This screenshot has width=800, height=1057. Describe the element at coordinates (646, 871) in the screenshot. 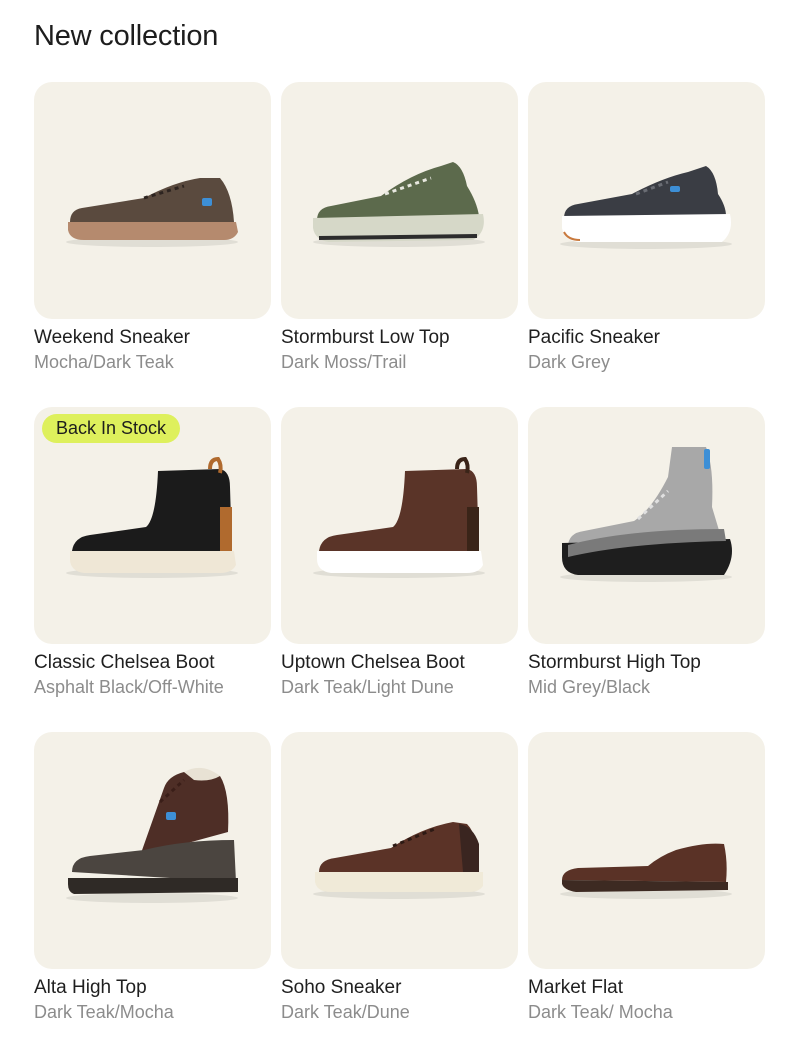

I see `flat-icon` at that location.